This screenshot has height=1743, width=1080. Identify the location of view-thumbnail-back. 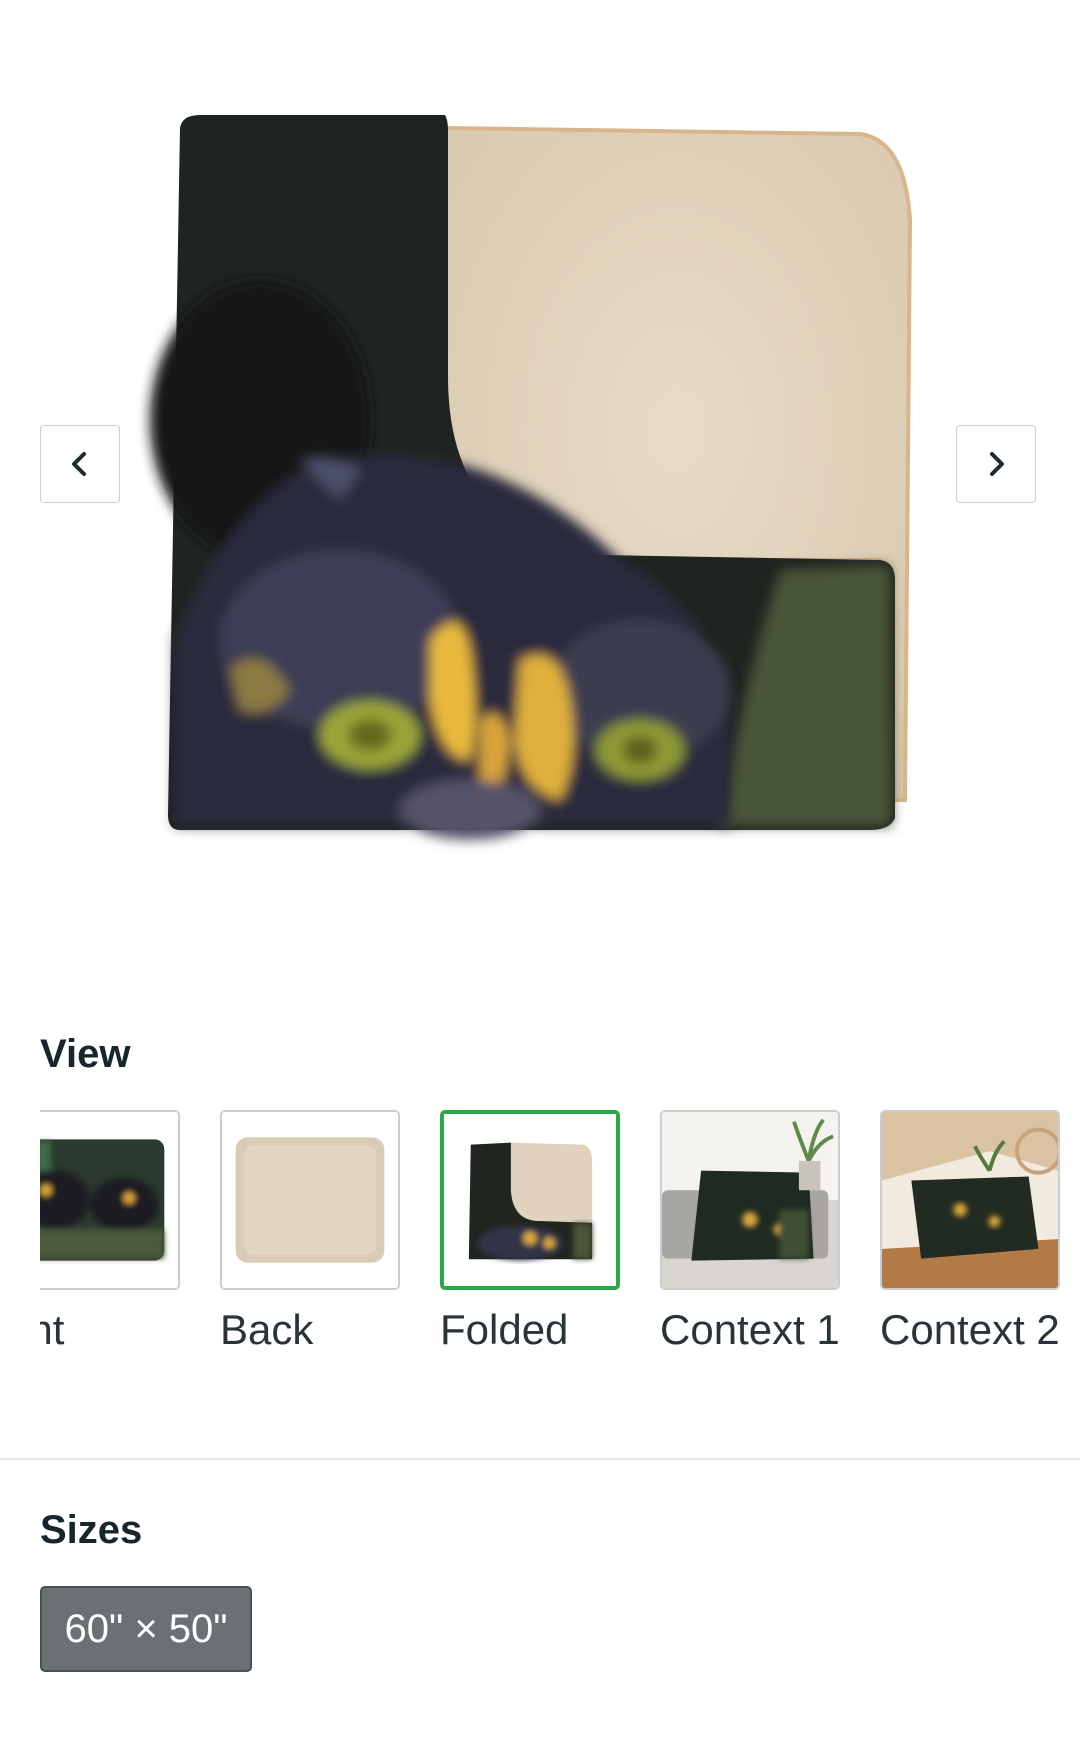
(310, 1200).